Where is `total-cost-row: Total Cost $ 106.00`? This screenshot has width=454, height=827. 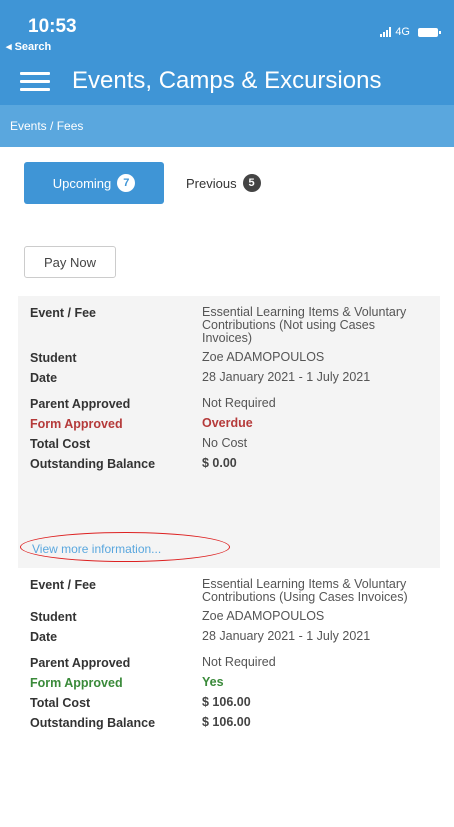 total-cost-row: Total Cost $ 106.00 is located at coordinates (229, 703).